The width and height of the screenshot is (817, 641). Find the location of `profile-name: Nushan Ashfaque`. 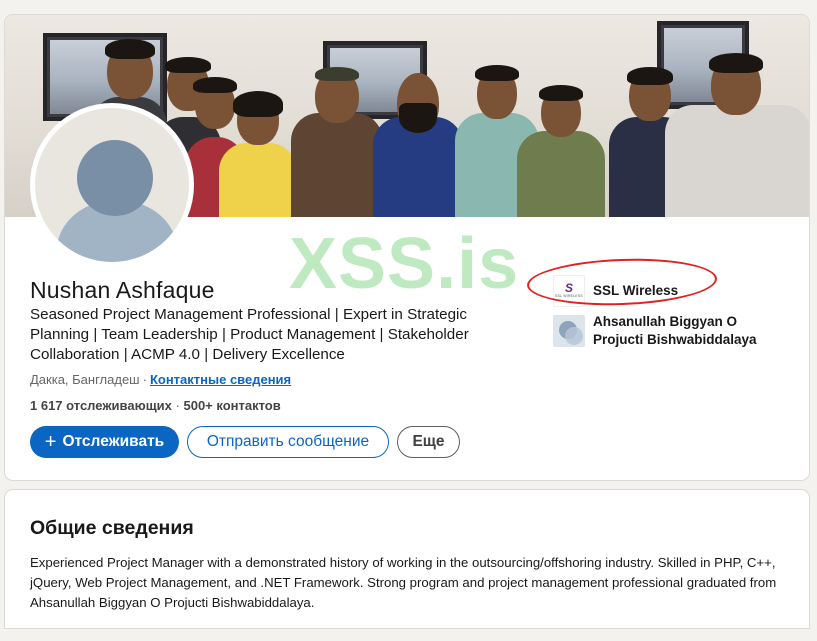

profile-name: Nushan Ashfaque is located at coordinates (122, 290).